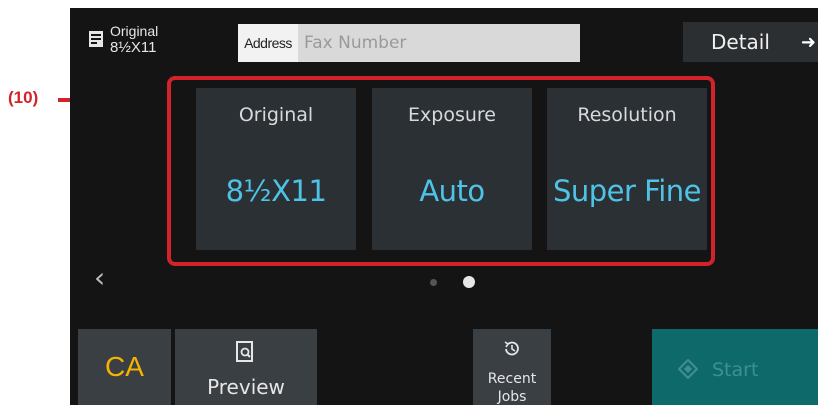 Image resolution: width=818 pixels, height=405 pixels. I want to click on ca-button: CA, so click(124, 367).